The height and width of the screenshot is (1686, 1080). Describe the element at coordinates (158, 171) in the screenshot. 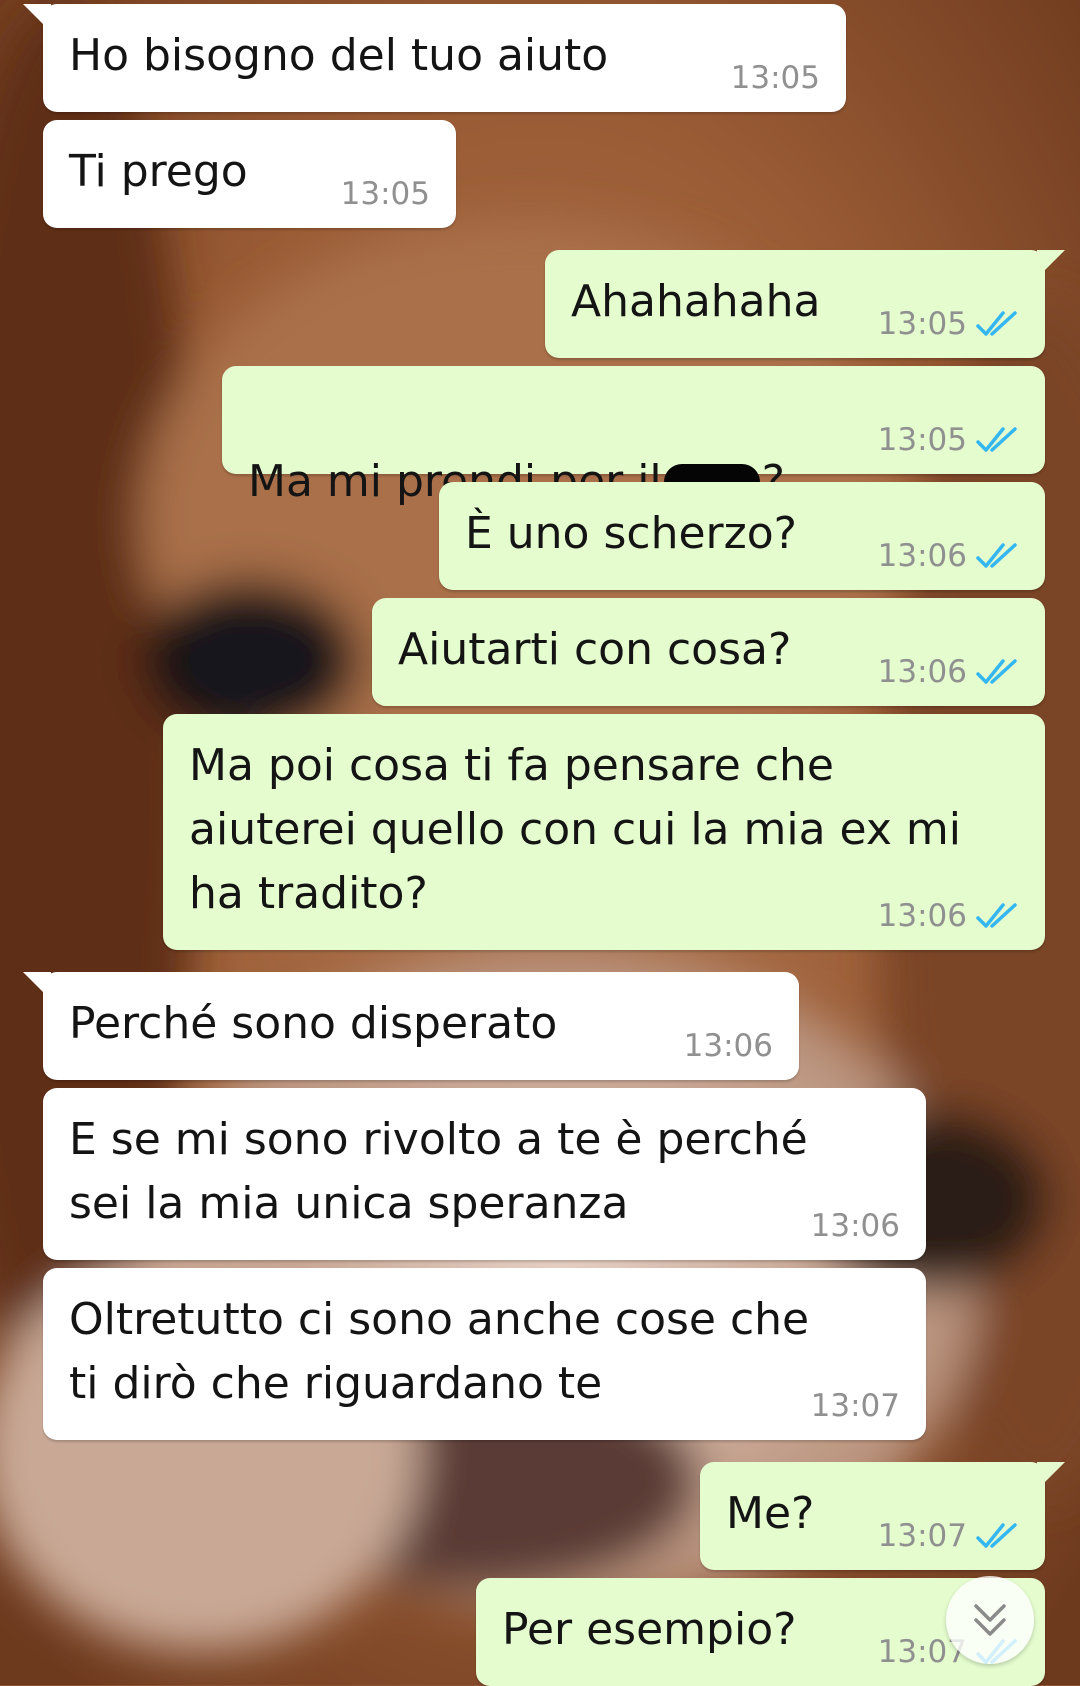

I see `message-text: Ti prego` at that location.